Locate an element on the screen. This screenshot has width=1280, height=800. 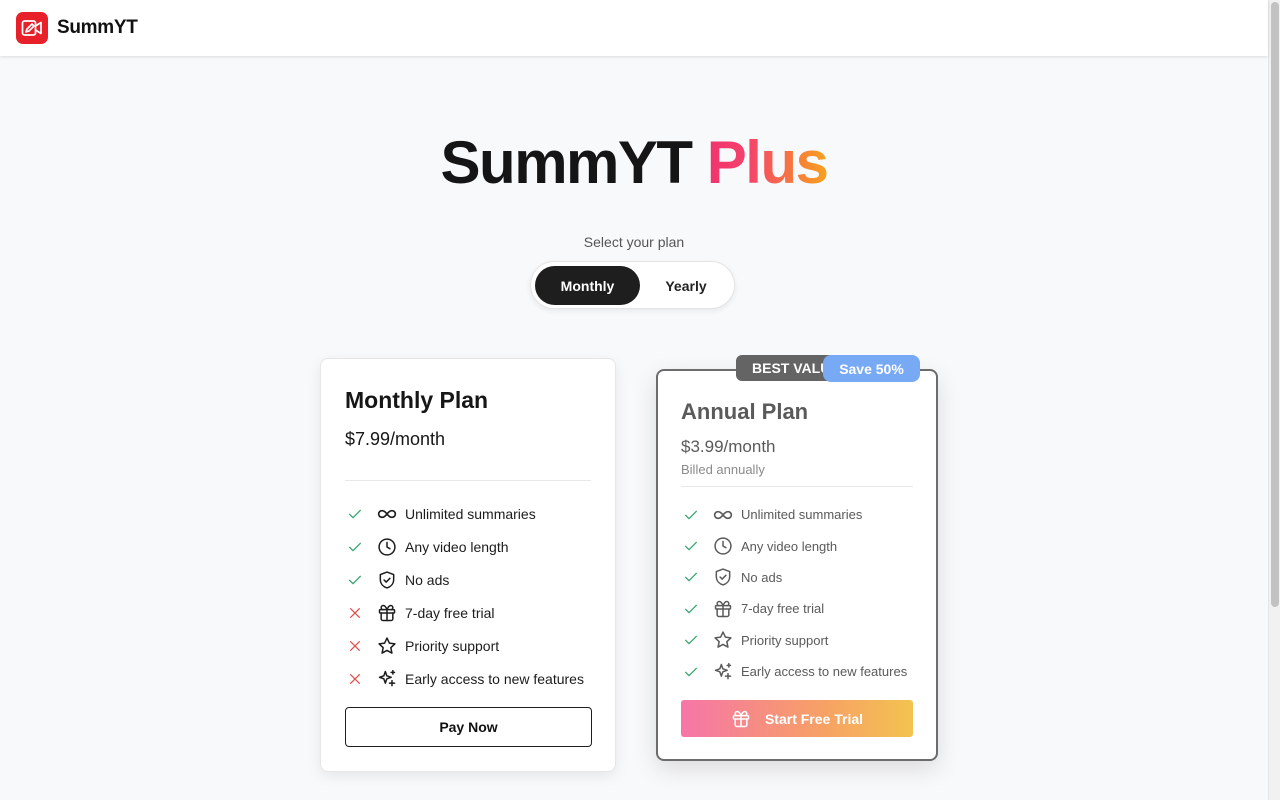
page-title: SummYT Plus is located at coordinates (634, 162).